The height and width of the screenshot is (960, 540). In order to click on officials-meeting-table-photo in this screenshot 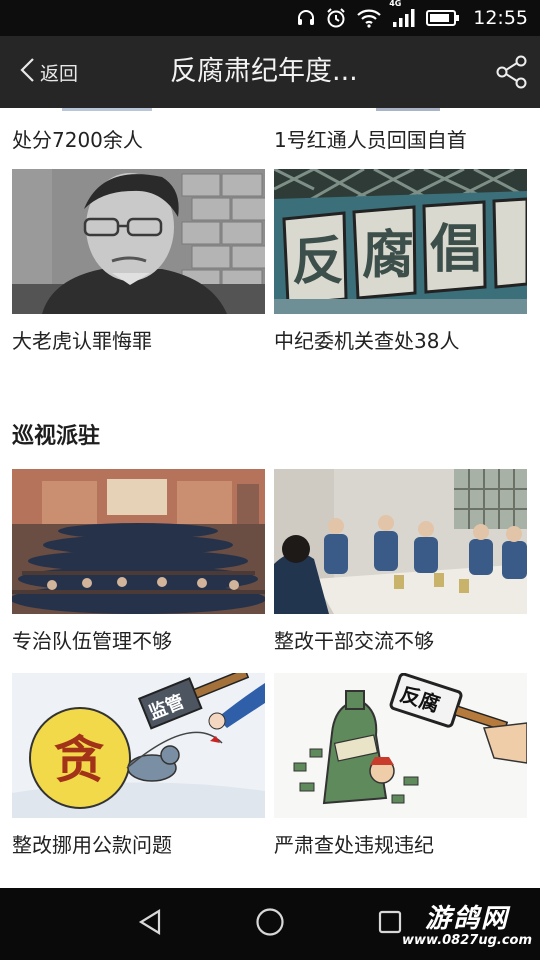, I will do `click(400, 541)`.